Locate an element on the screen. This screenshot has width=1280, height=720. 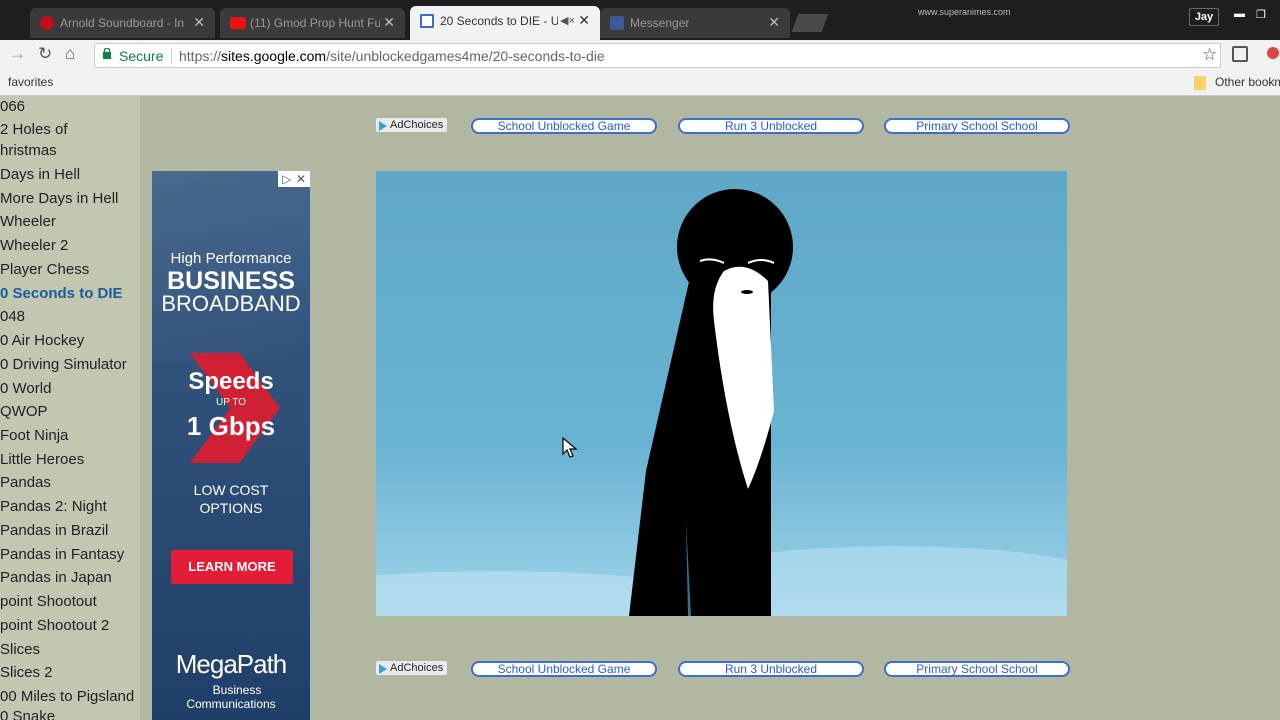
learn-more-button: LEARN MORE is located at coordinates (232, 567).